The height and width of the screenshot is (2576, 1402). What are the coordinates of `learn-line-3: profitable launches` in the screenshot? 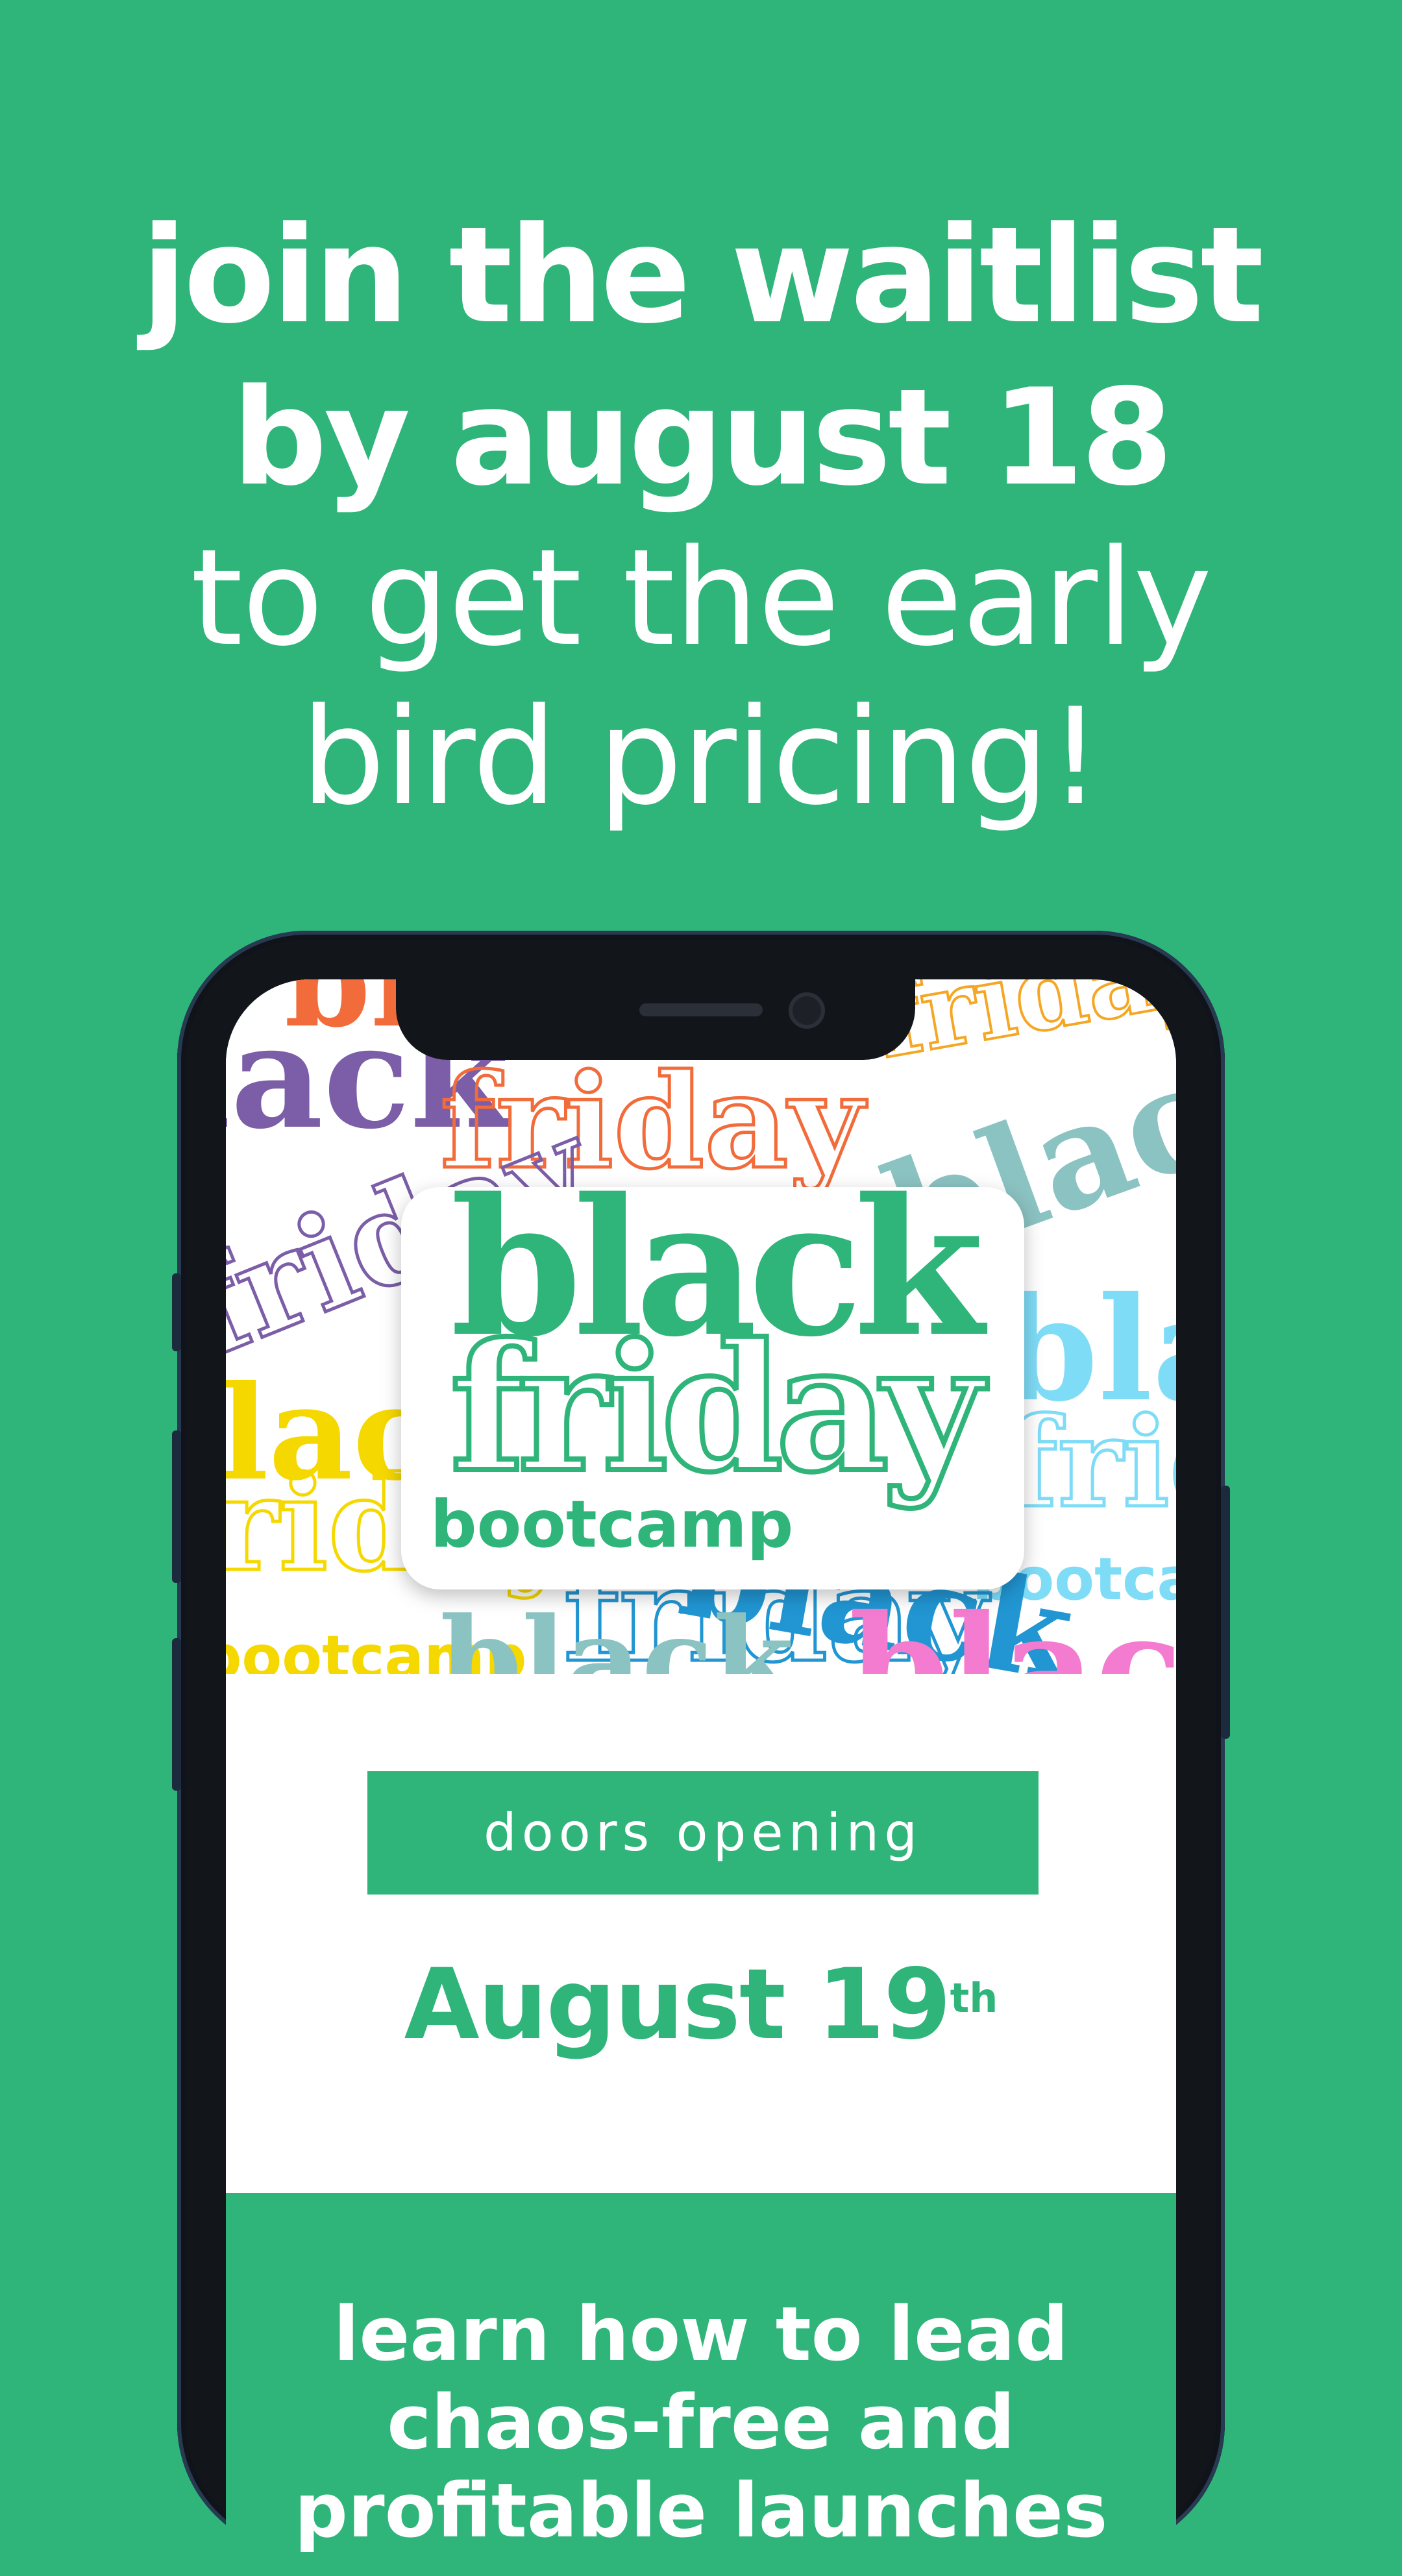 It's located at (701, 2511).